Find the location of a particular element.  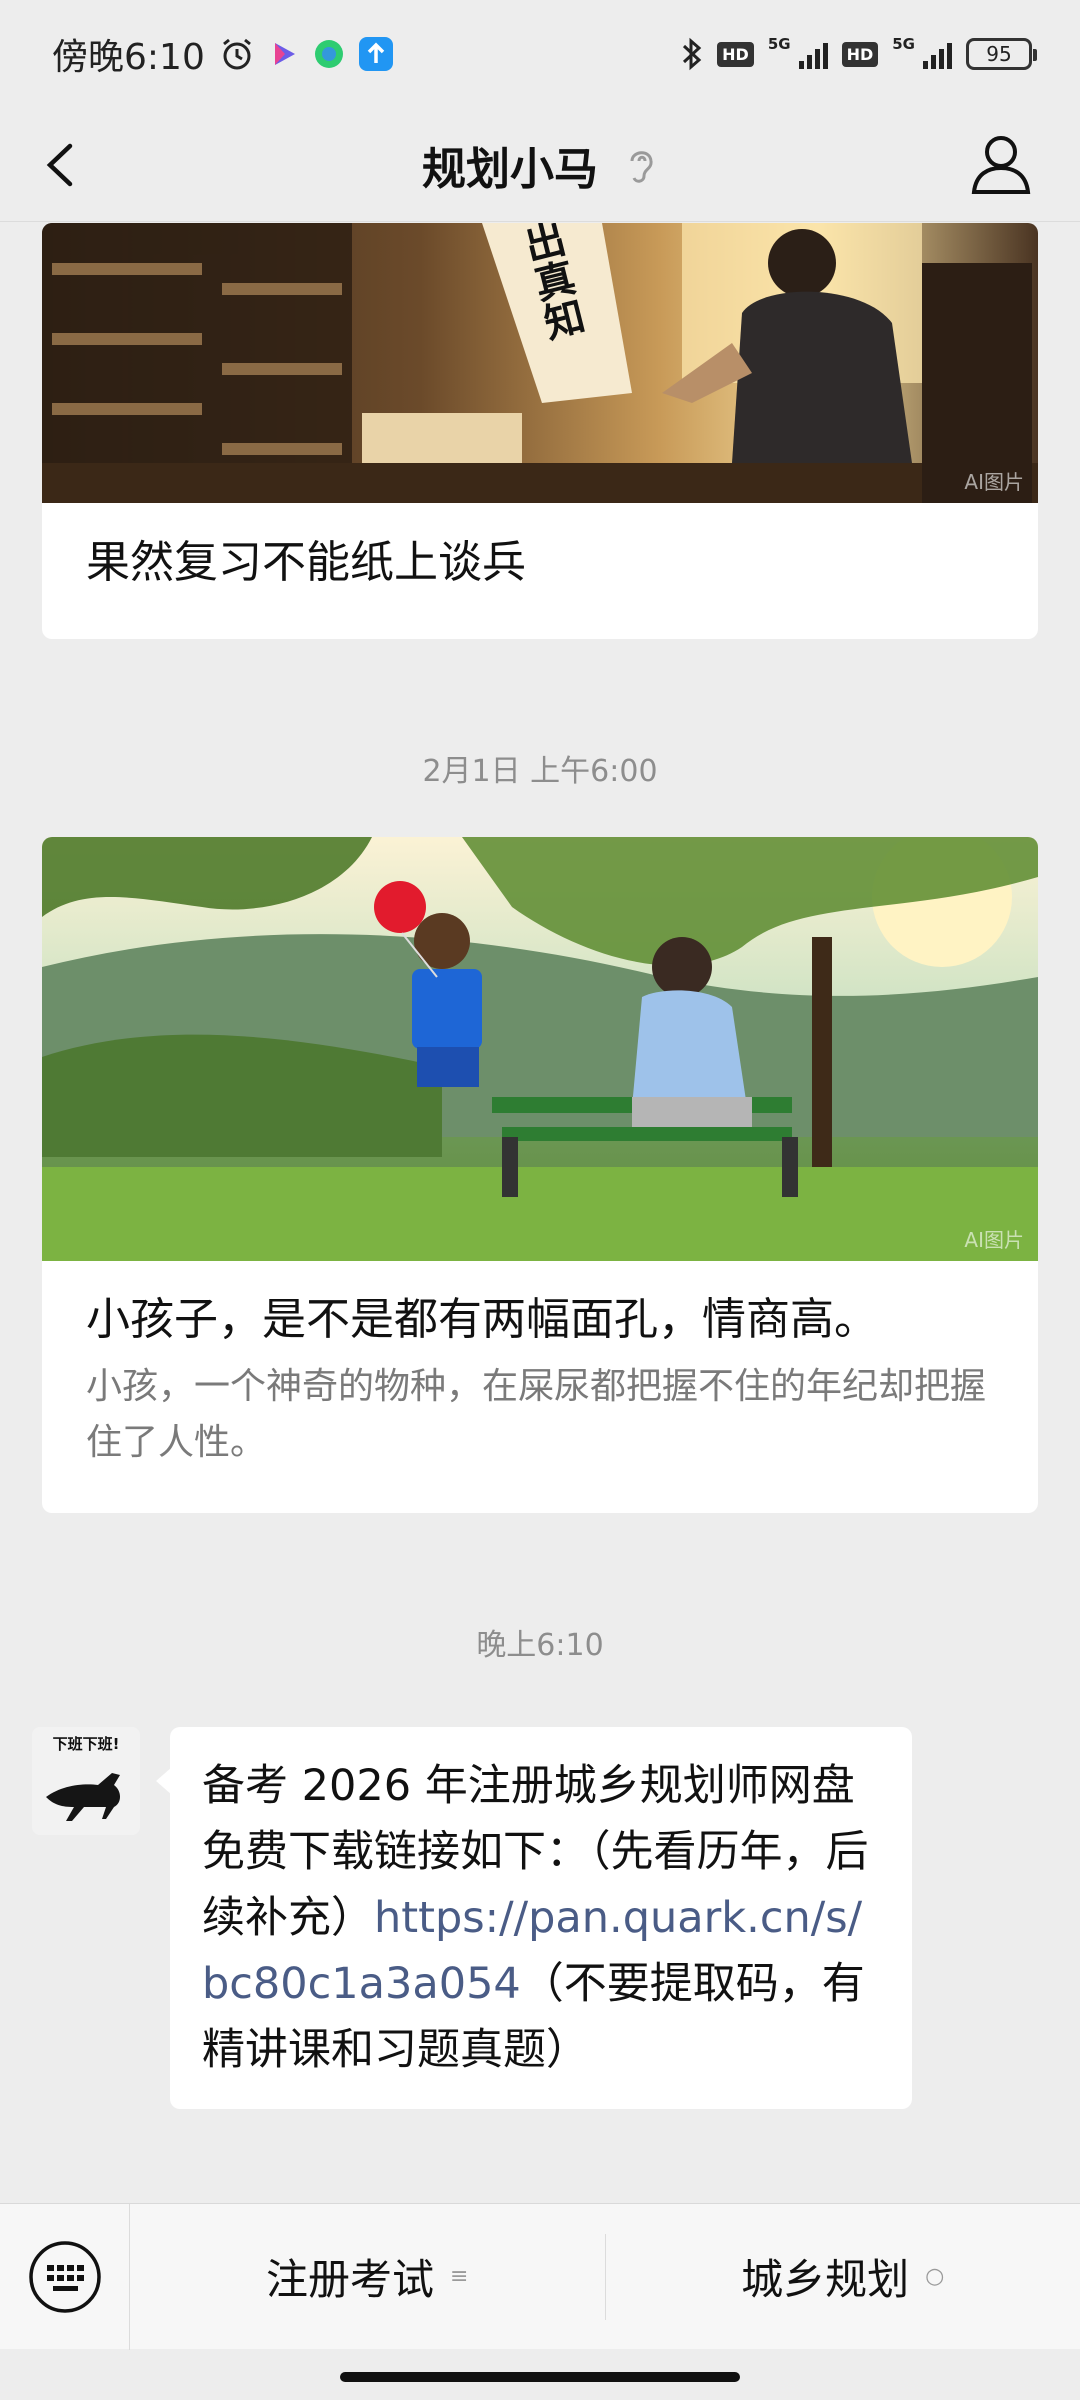

menu-label-exam: 注册考试 is located at coordinates (350, 2279).